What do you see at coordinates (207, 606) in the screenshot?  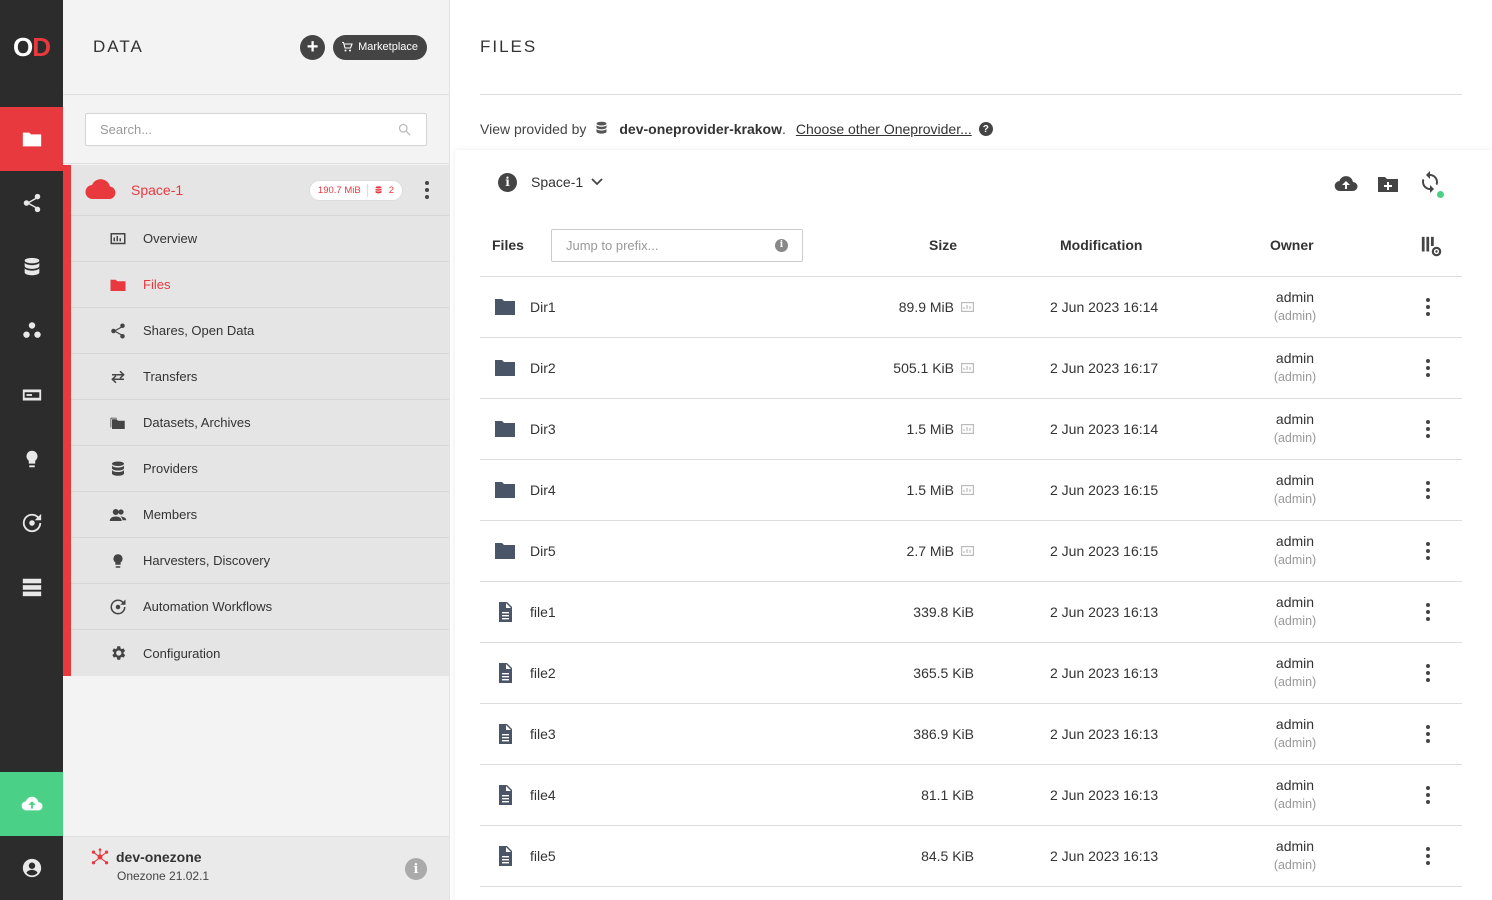 I see `sidebar-item-label: Automation Workflows` at bounding box center [207, 606].